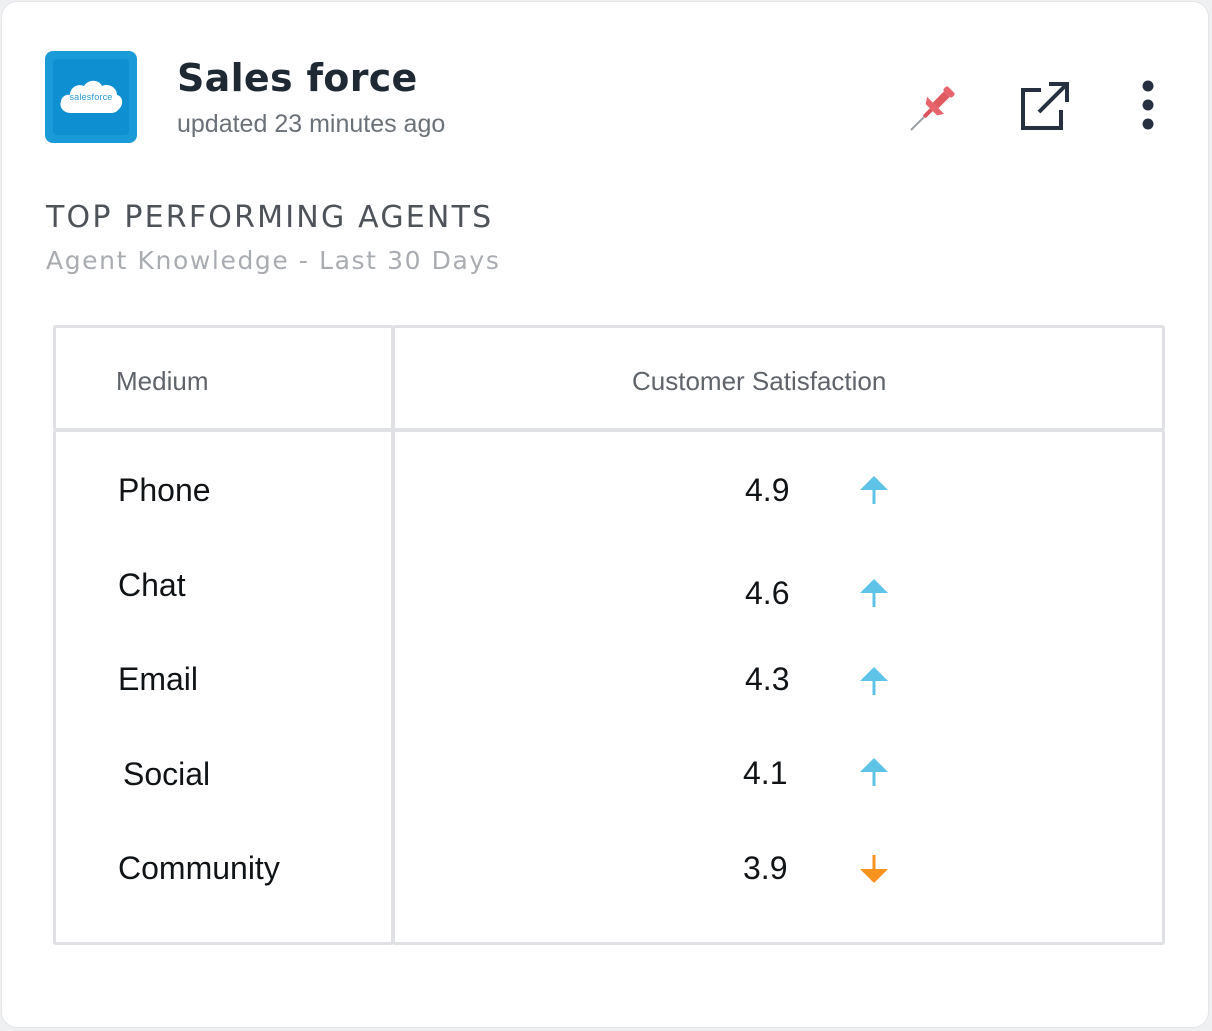 The height and width of the screenshot is (1031, 1212). I want to click on row-score-phone: 4.9, so click(767, 490).